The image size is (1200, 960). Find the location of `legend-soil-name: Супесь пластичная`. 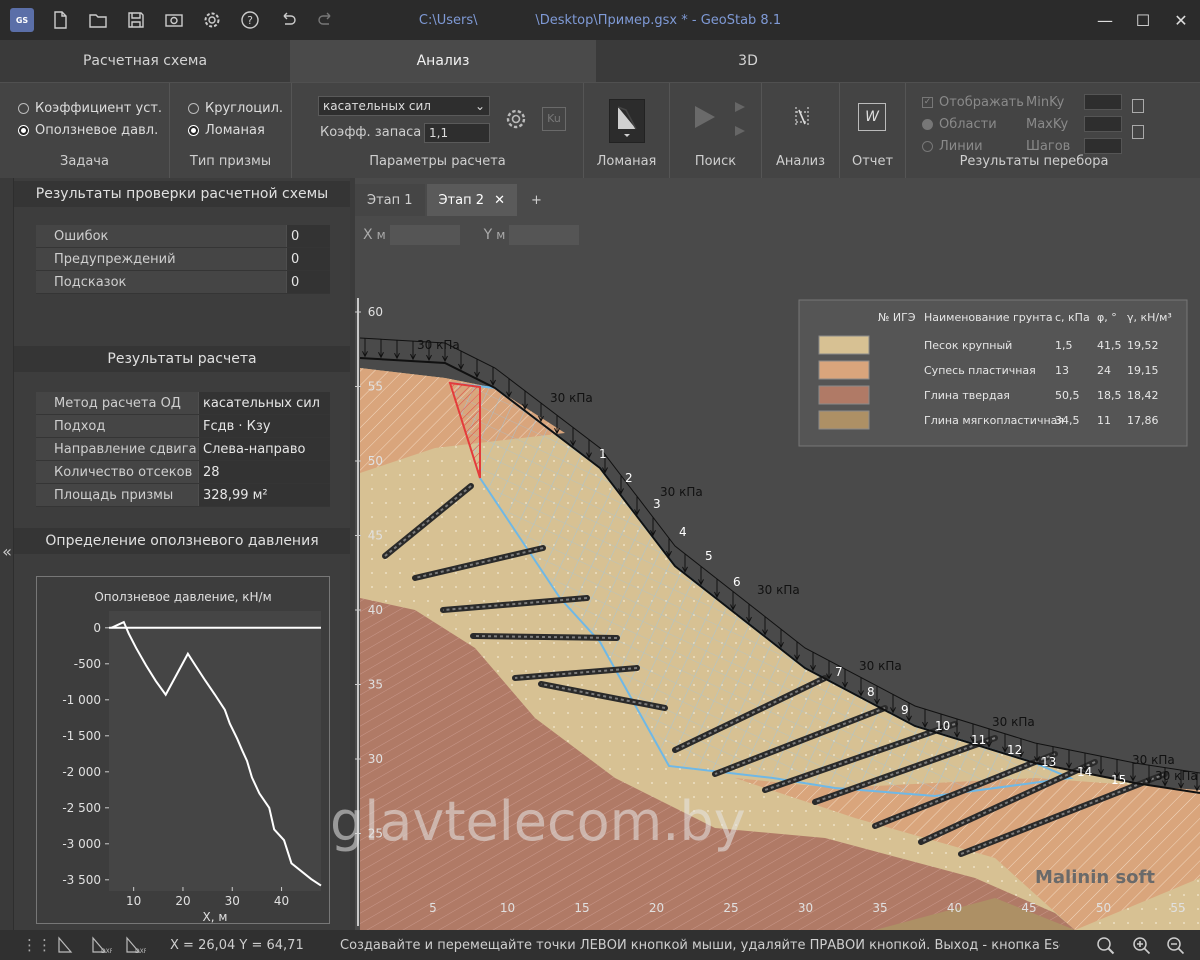

legend-soil-name: Супесь пластичная is located at coordinates (980, 370).